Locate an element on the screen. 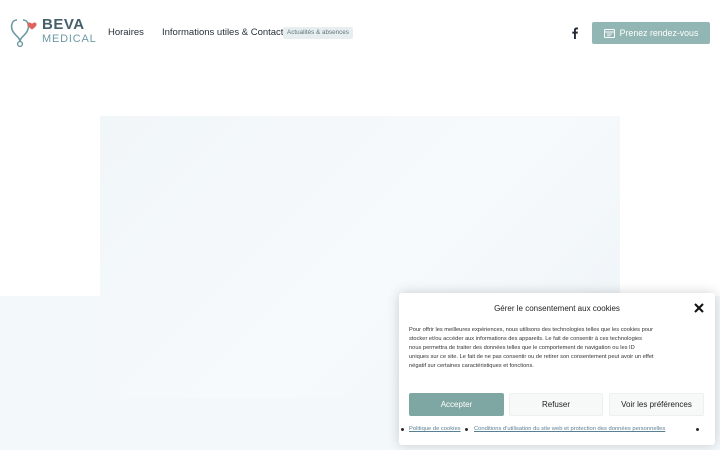  view-preferences-button: Voir les préférences is located at coordinates (656, 404).